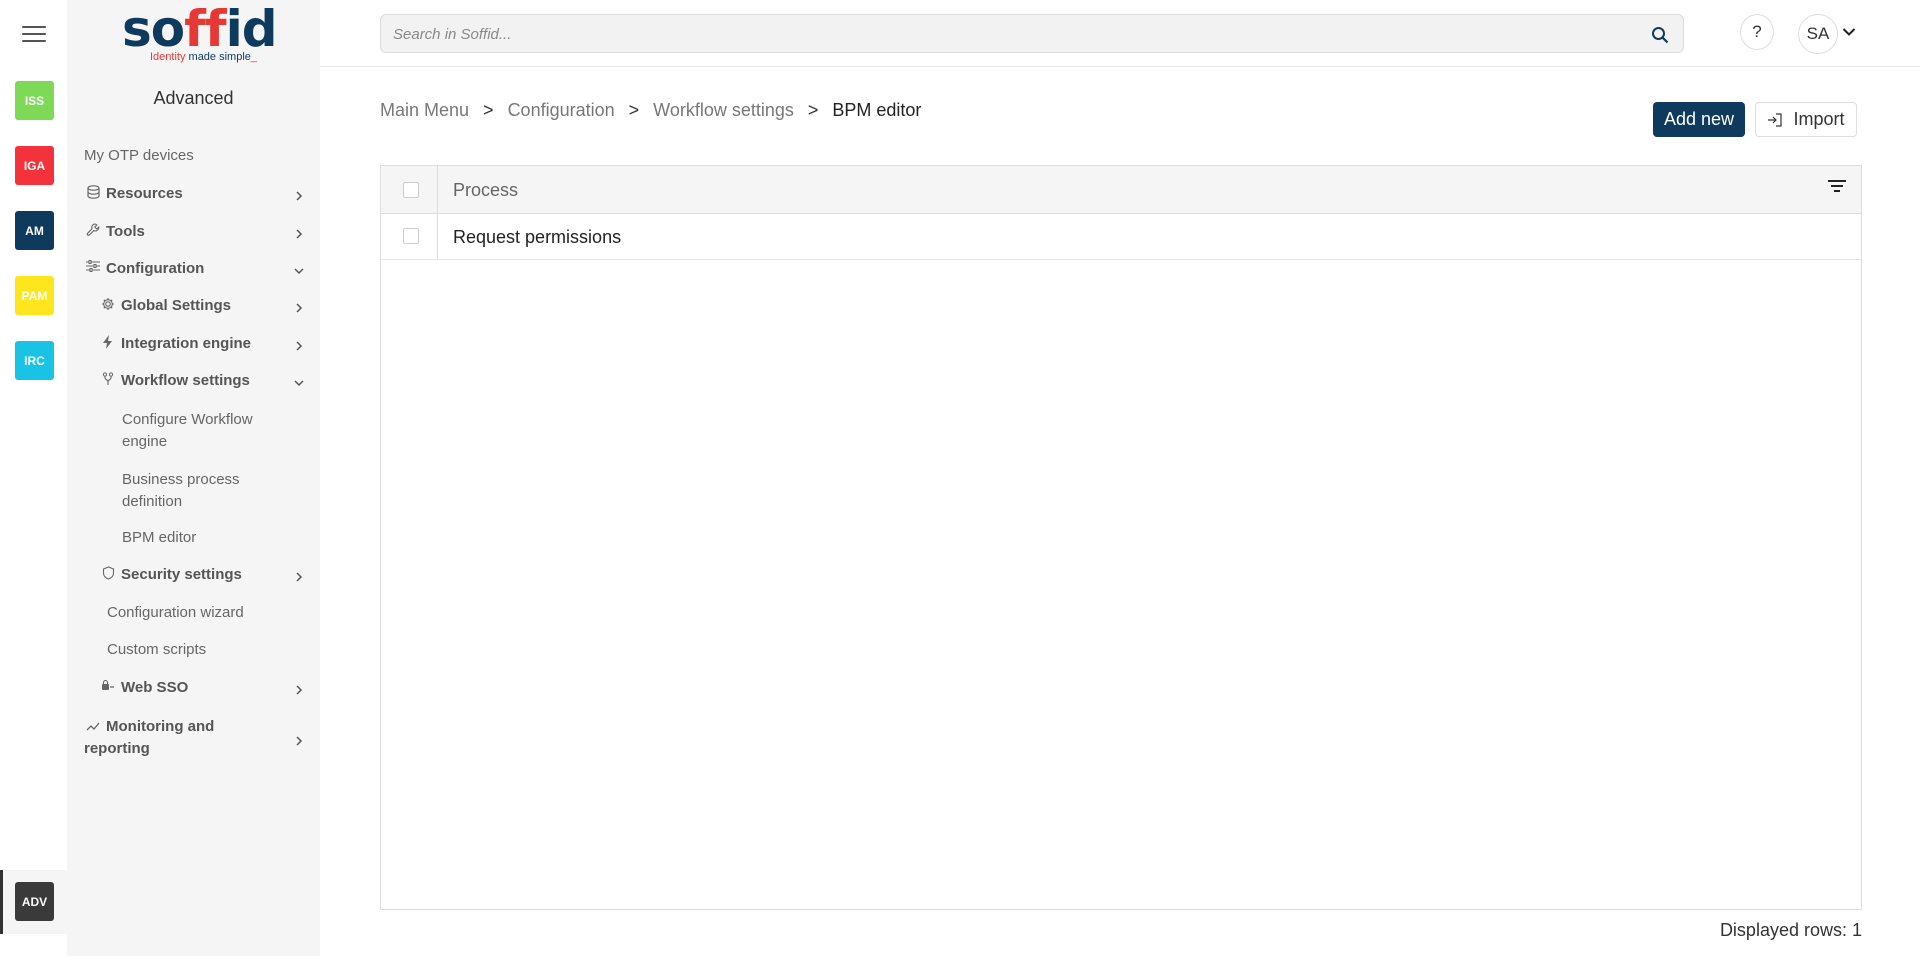 This screenshot has height=956, width=1920. What do you see at coordinates (197, 431) in the screenshot?
I see `sidebar-item-configure-workflow-engine: Configure Workflow engine` at bounding box center [197, 431].